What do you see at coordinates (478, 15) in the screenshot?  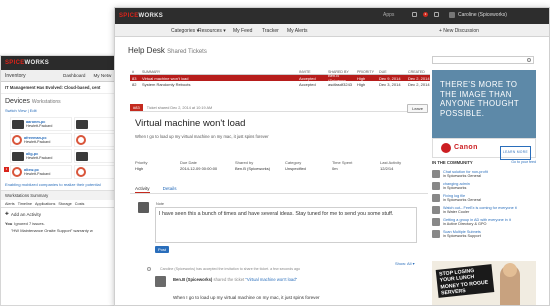 I see `user-menu: Caroline (Spiceworks)` at bounding box center [478, 15].